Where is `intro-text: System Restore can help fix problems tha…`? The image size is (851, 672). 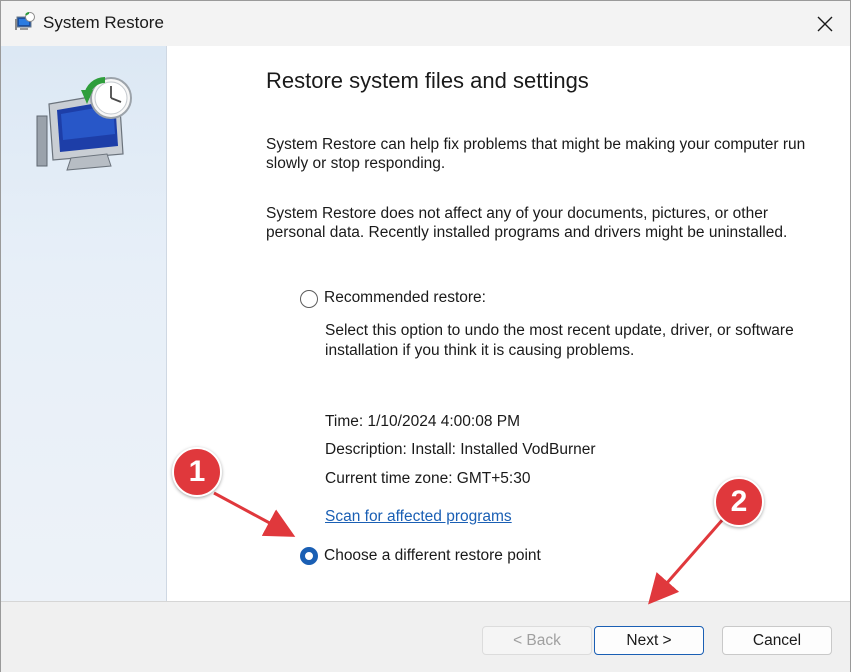 intro-text: System Restore can help fix problems tha… is located at coordinates (536, 154).